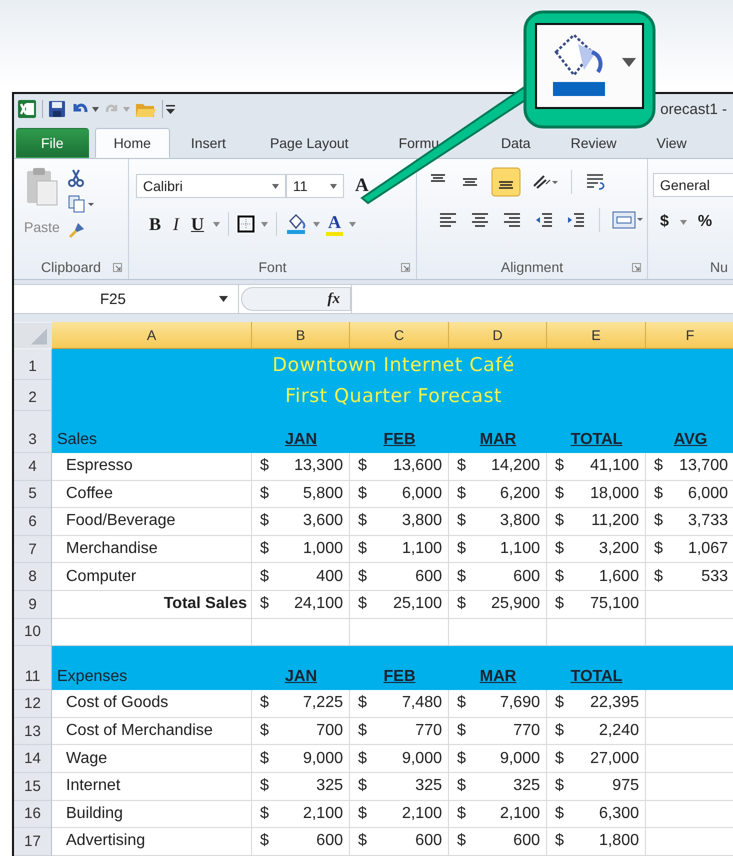 The image size is (733, 856). Describe the element at coordinates (76, 178) in the screenshot. I see `scissors-icon` at that location.